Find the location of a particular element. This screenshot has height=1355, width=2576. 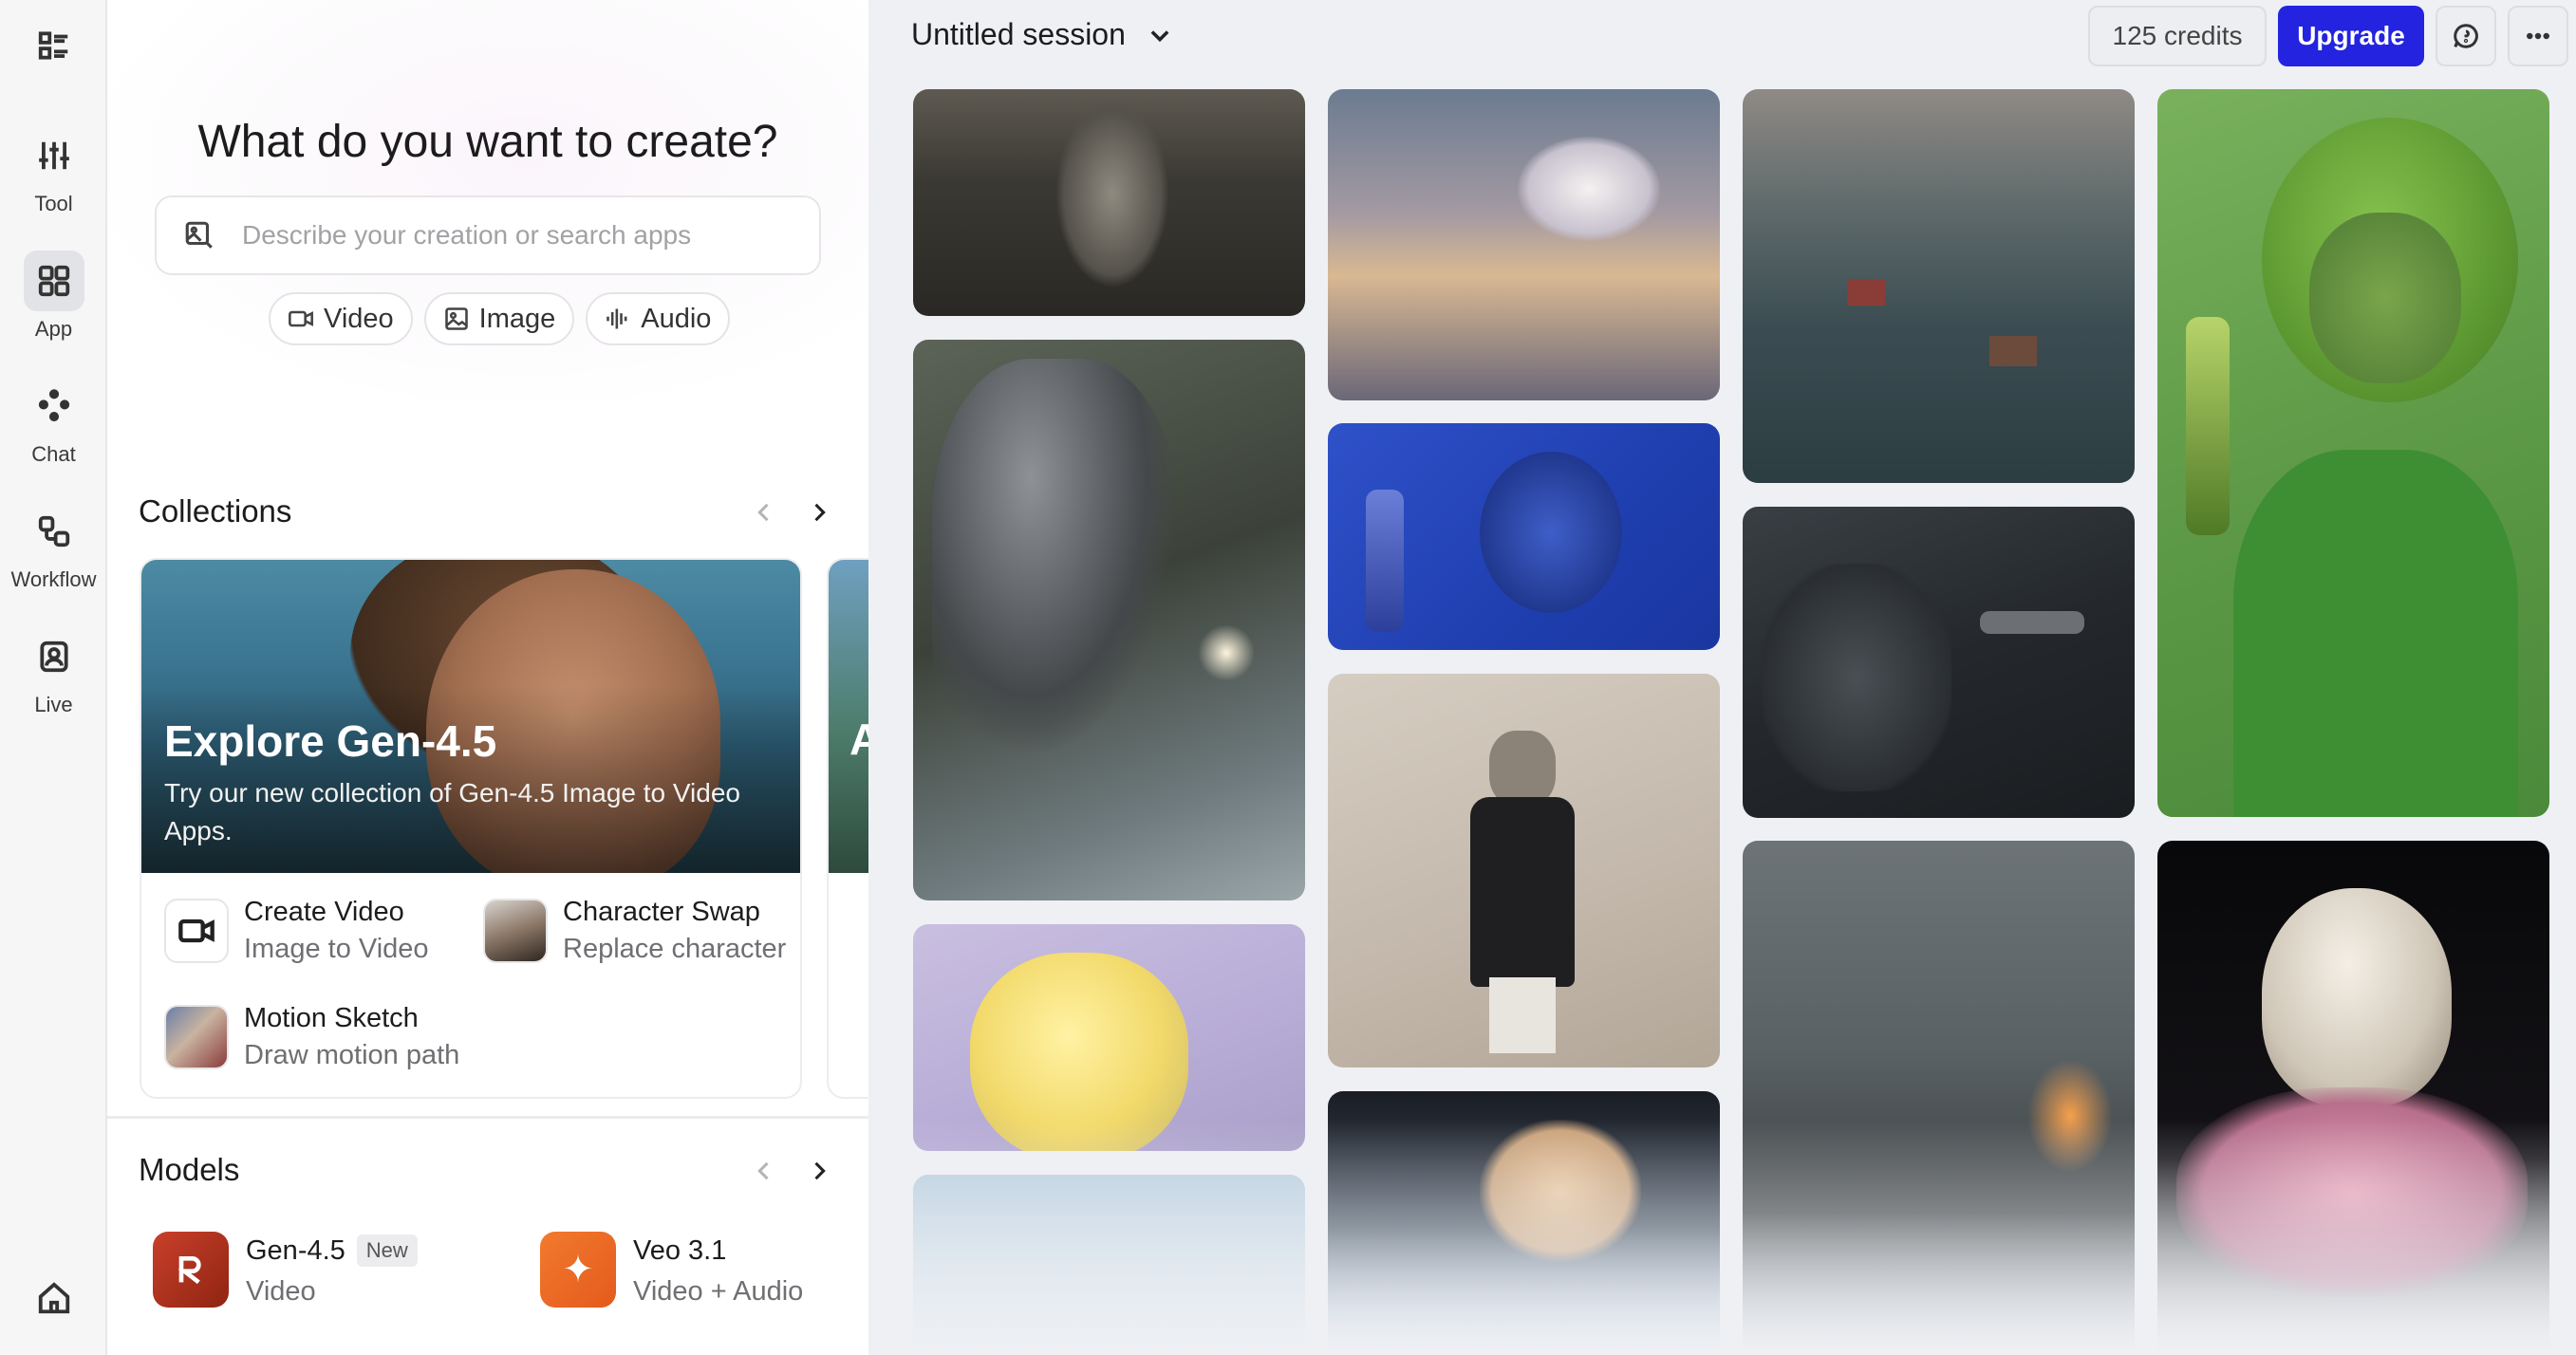

gallery-item-skull-brain is located at coordinates (2353, 1098).